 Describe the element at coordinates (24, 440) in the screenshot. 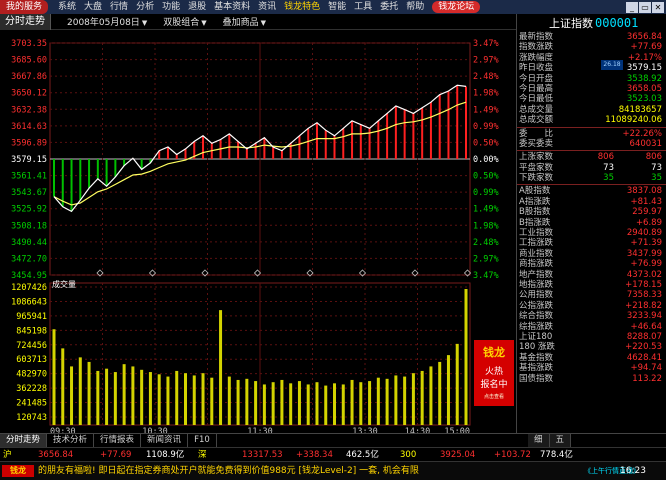

I see `bottom-tab: 分时走势` at that location.